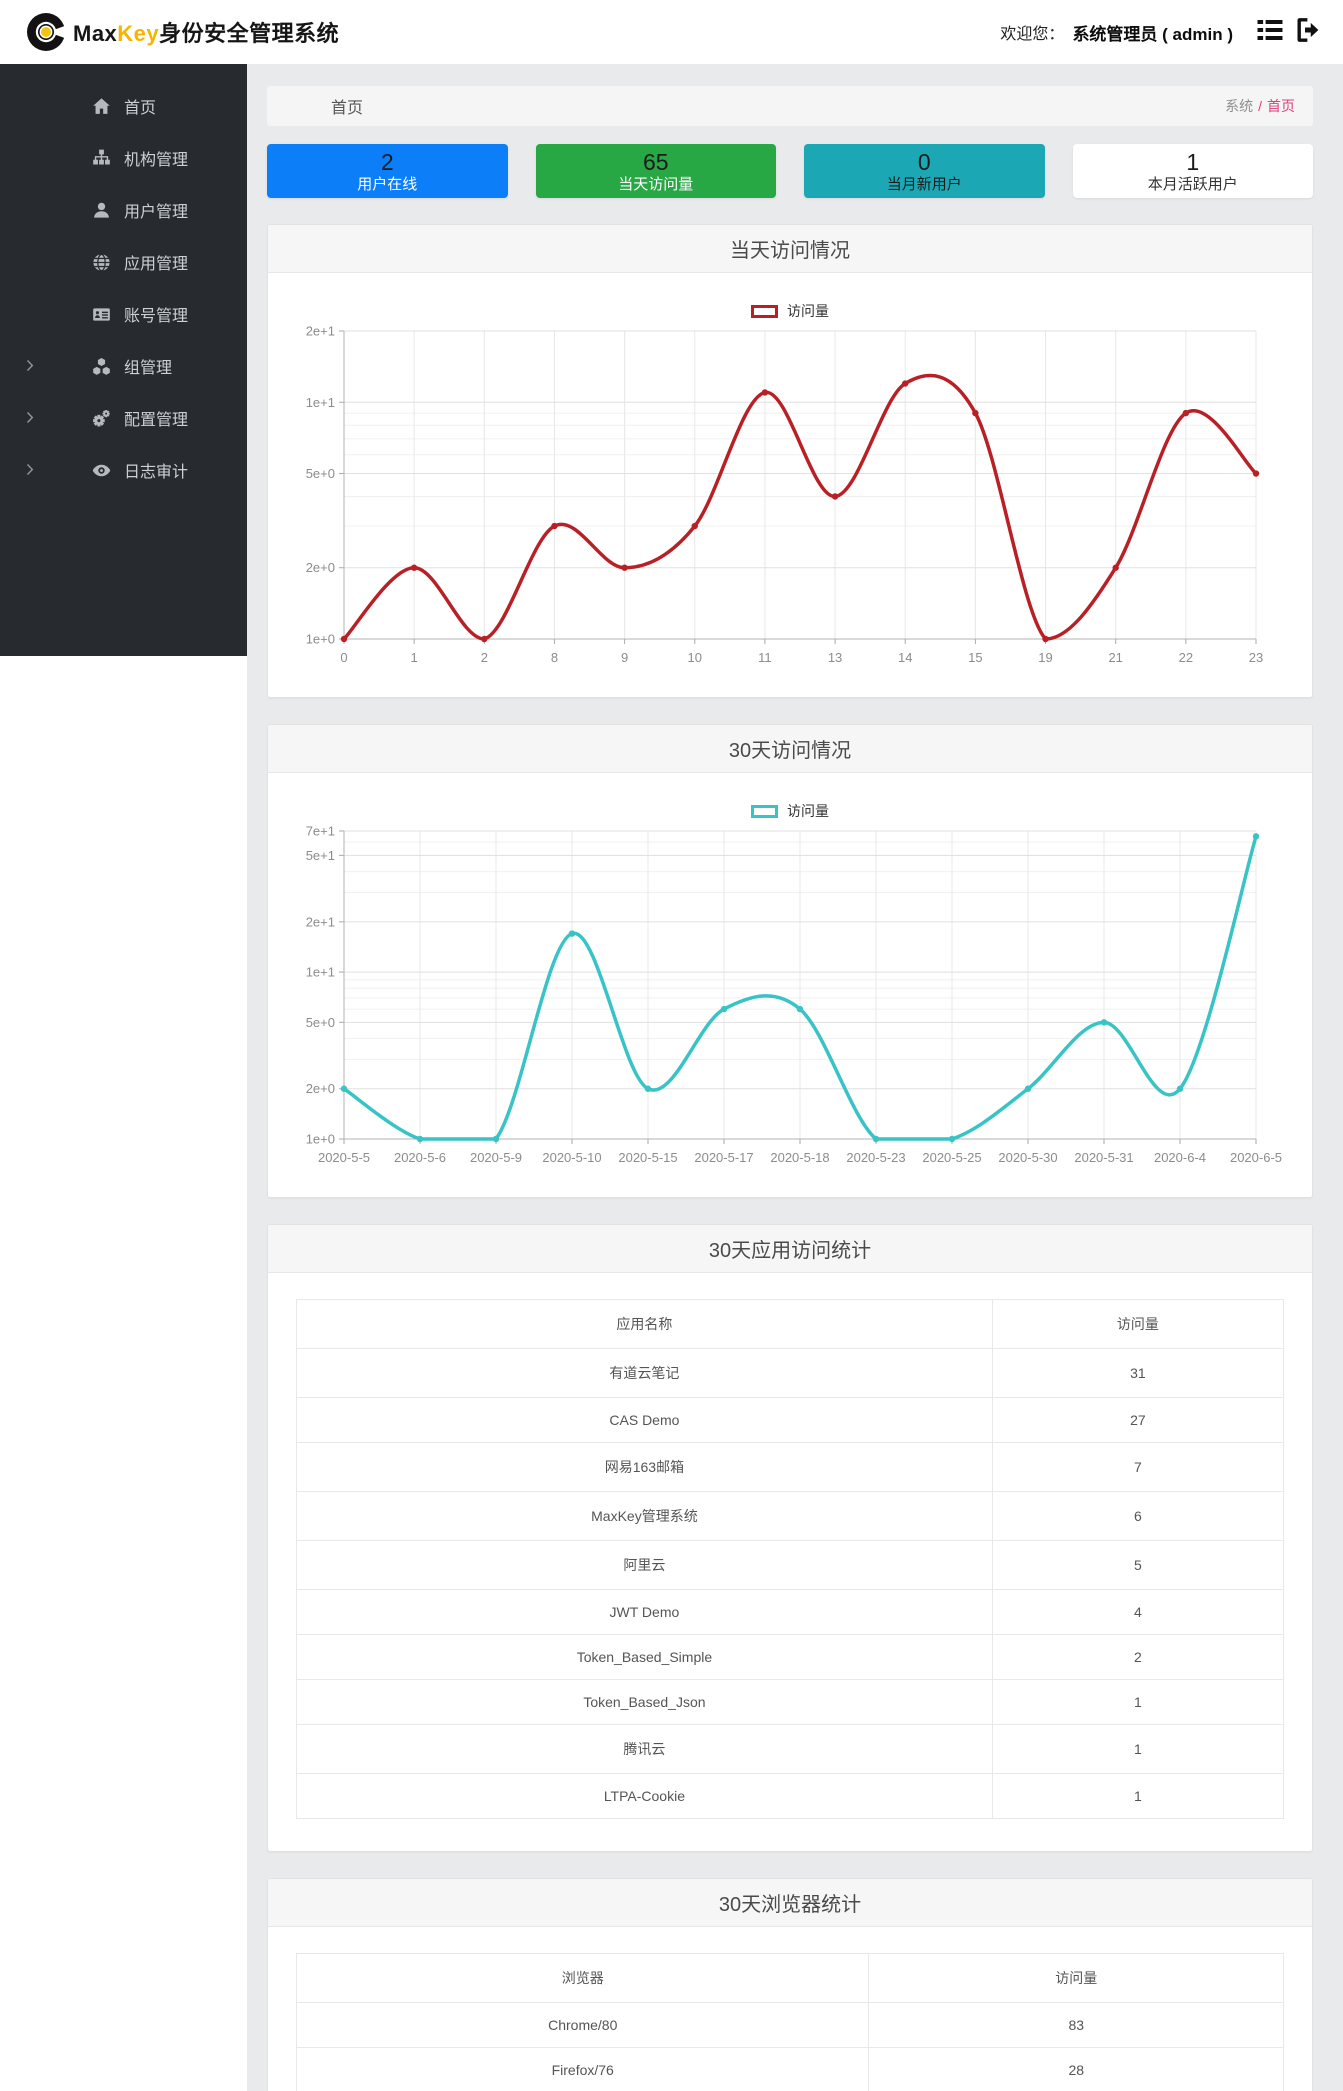 The width and height of the screenshot is (1343, 2091). What do you see at coordinates (644, 1373) in the screenshot?
I see `table-cell: 有道云笔记` at bounding box center [644, 1373].